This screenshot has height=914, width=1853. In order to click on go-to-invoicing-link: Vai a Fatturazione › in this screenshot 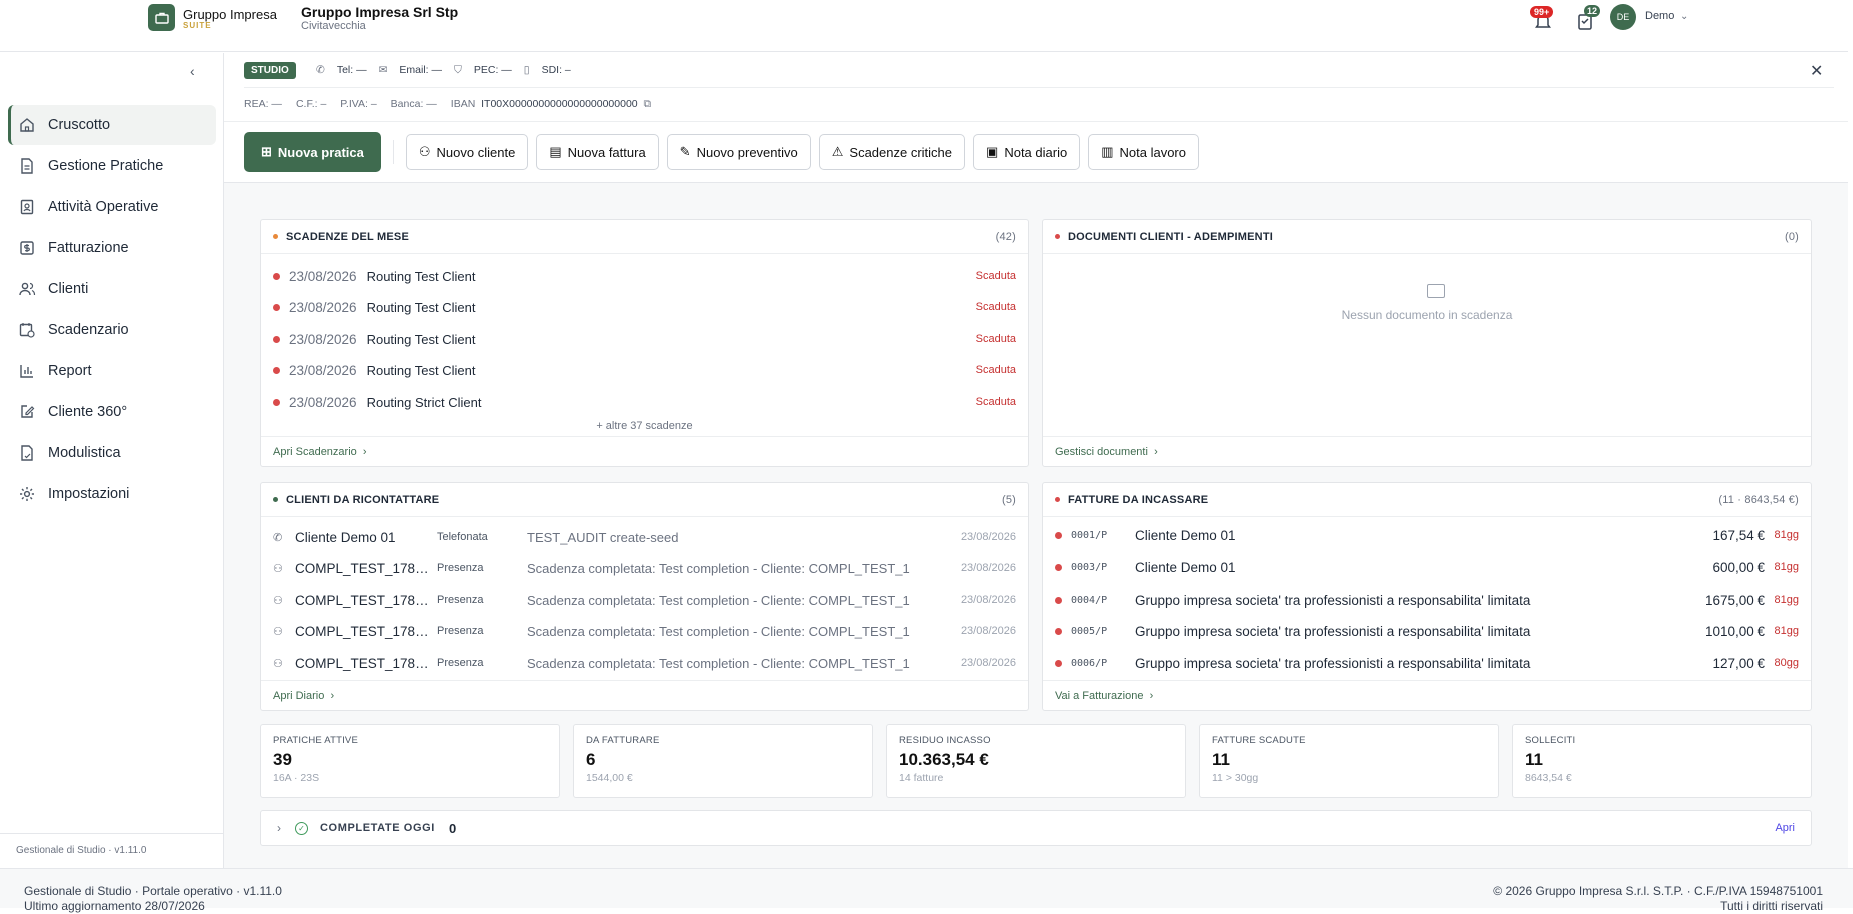, I will do `click(1427, 695)`.